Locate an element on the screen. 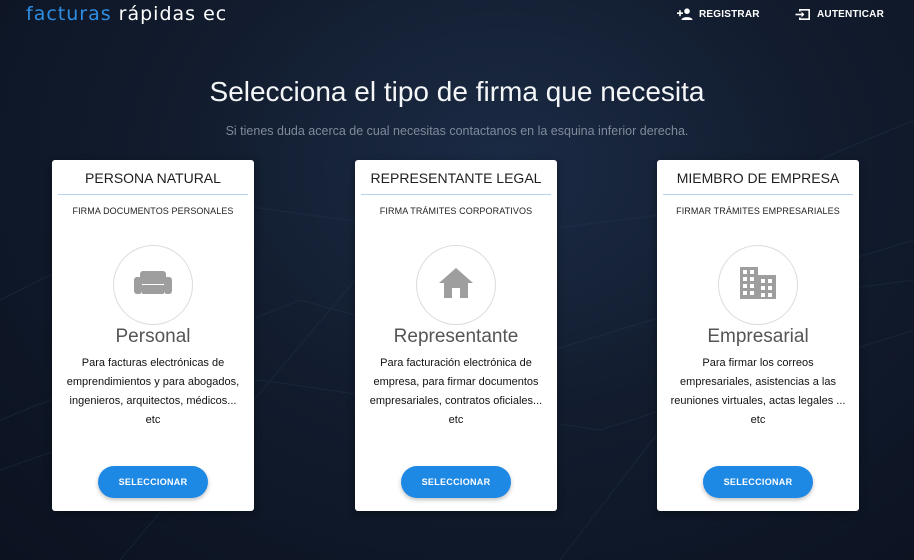 The height and width of the screenshot is (560, 914). logo-text-secondary: rápidas ec is located at coordinates (169, 14).